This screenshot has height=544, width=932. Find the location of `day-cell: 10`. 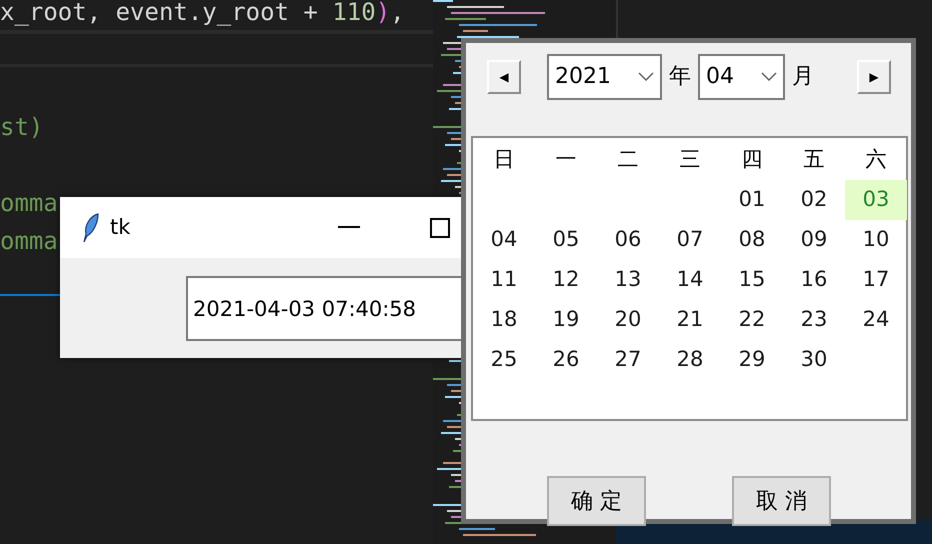

day-cell: 10 is located at coordinates (876, 240).